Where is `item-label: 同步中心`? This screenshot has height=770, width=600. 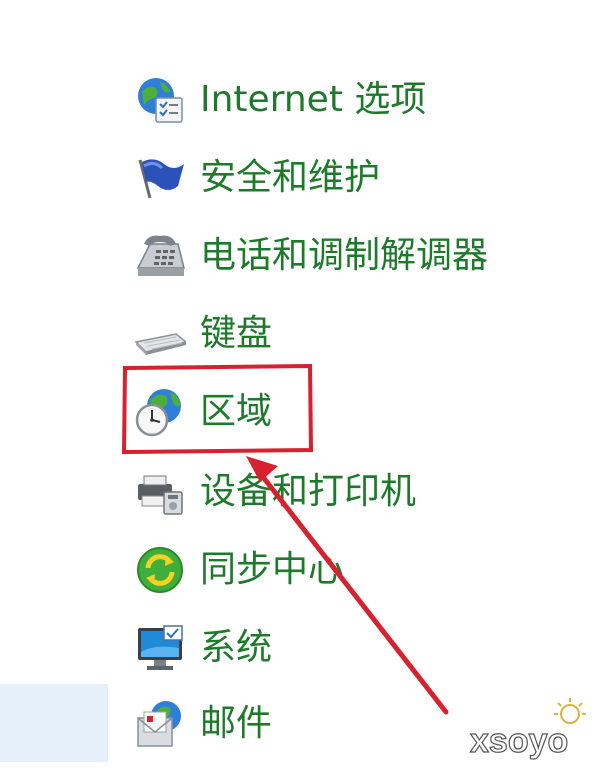
item-label: 同步中心 is located at coordinates (272, 569).